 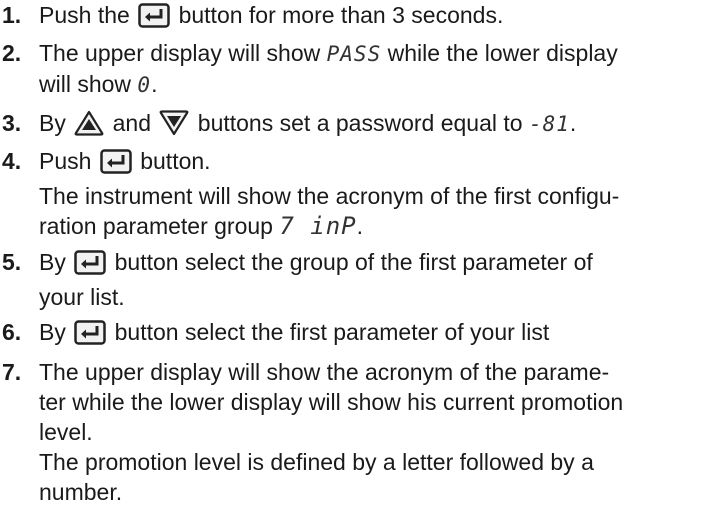 I want to click on up-arrow-button-icon, so click(x=89, y=126).